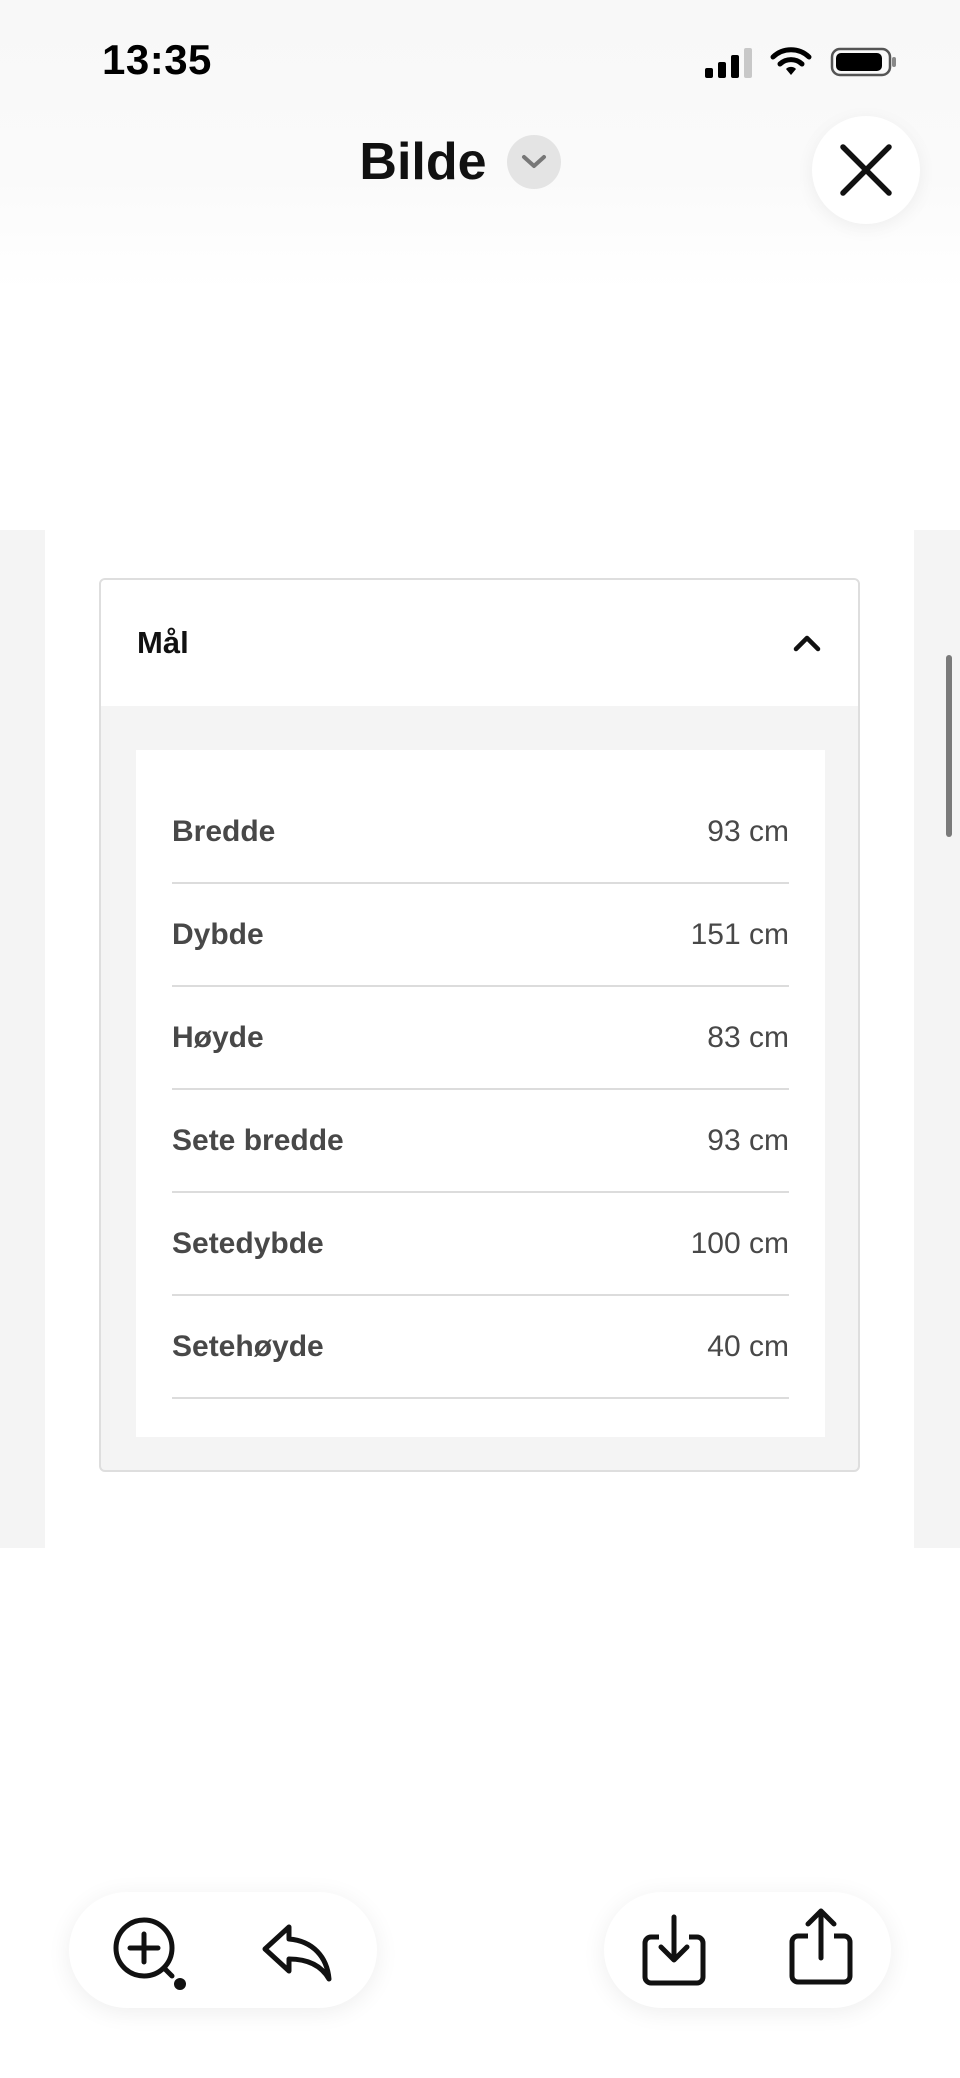 This screenshot has width=960, height=2078. I want to click on zoom-button, so click(150, 1954).